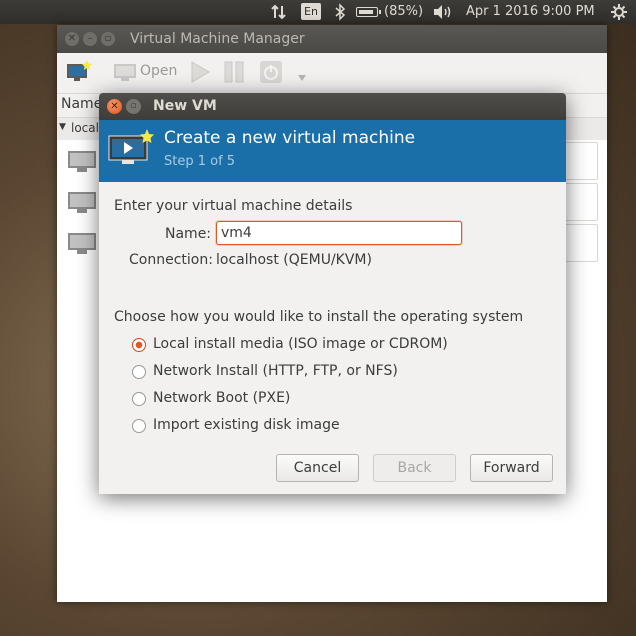 The width and height of the screenshot is (636, 636). Describe the element at coordinates (414, 468) in the screenshot. I see `back-button: Back` at that location.